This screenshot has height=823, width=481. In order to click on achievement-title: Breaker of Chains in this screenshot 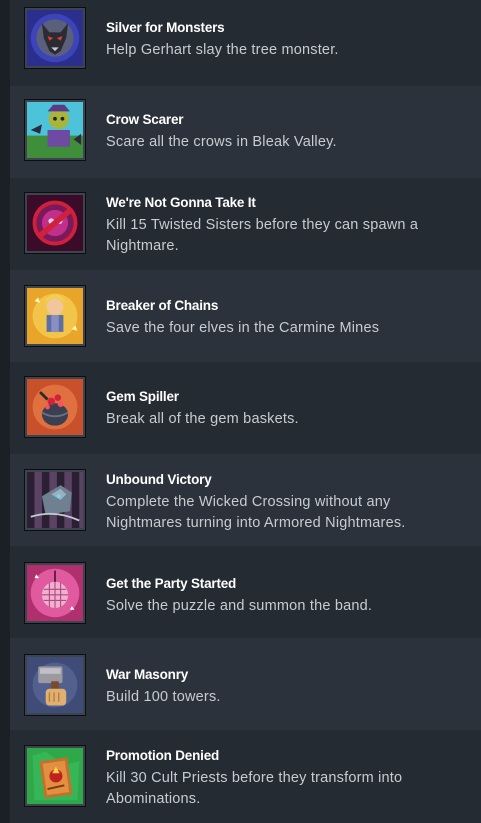, I will do `click(162, 305)`.